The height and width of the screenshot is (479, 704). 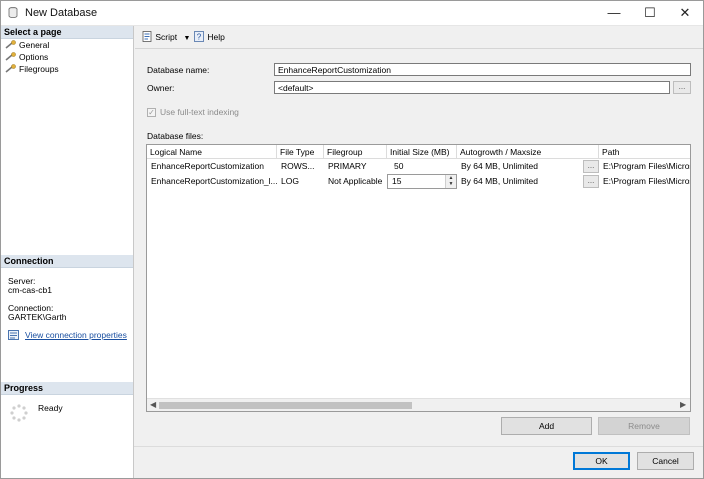 What do you see at coordinates (67, 32) in the screenshot?
I see `select-page-header: Select a page` at bounding box center [67, 32].